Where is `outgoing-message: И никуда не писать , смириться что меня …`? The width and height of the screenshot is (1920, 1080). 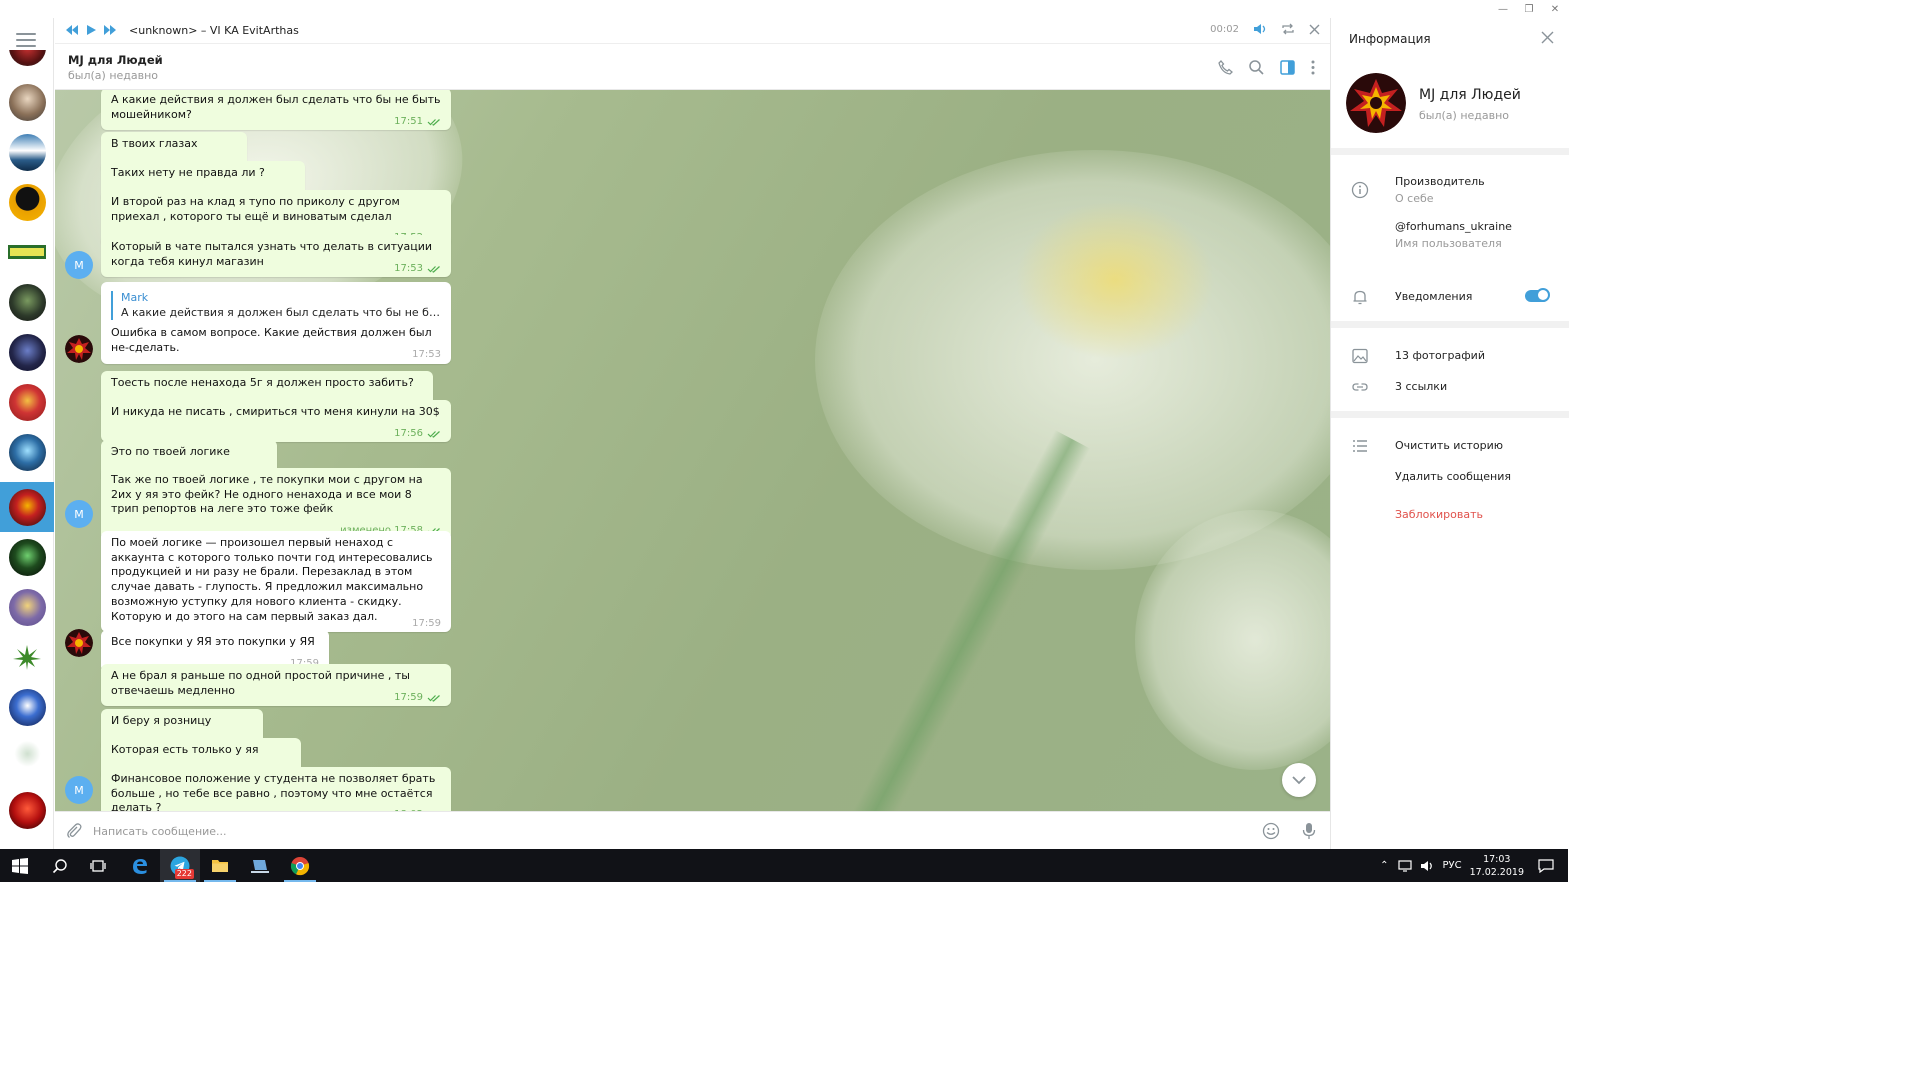
outgoing-message: И никуда не писать , смириться что меня … is located at coordinates (276, 421).